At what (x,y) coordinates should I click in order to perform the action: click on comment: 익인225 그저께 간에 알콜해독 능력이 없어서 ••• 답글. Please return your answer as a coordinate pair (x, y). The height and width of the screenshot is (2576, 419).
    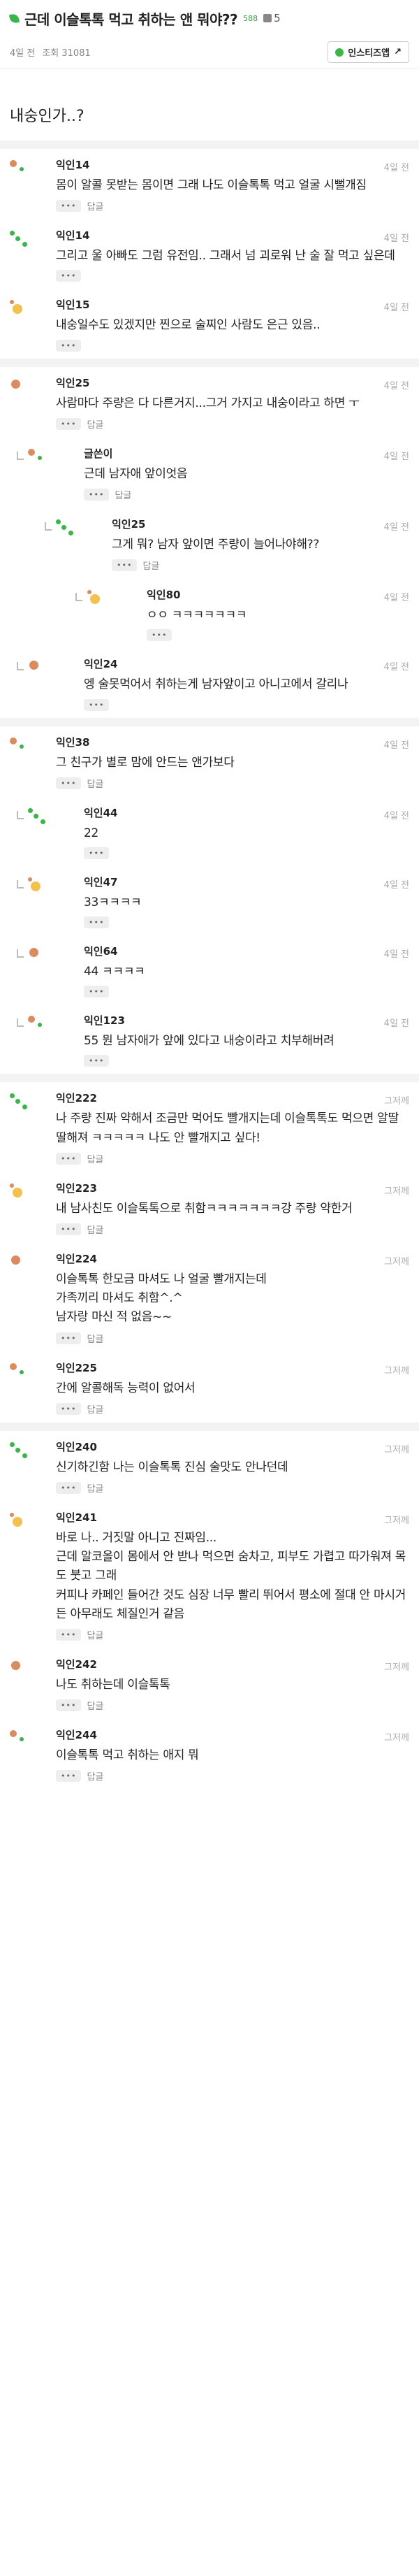
    Looking at the image, I should click on (209, 1387).